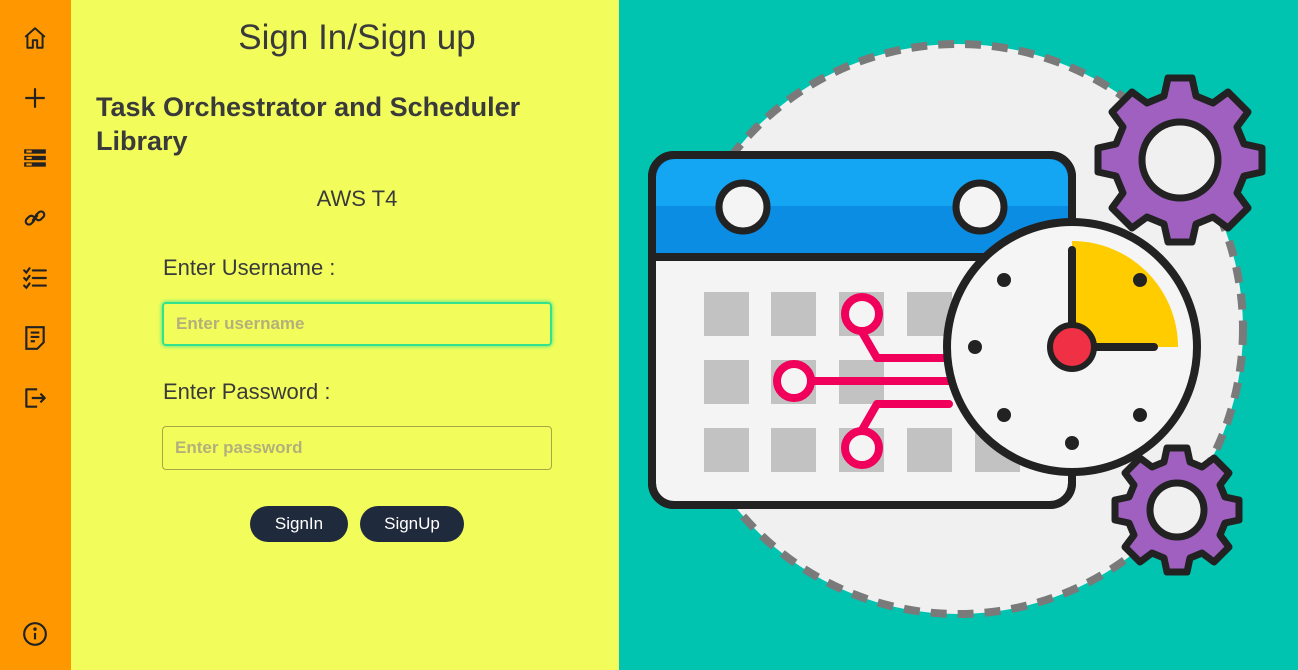  What do you see at coordinates (1180, 160) in the screenshot?
I see `gear-icon-large` at bounding box center [1180, 160].